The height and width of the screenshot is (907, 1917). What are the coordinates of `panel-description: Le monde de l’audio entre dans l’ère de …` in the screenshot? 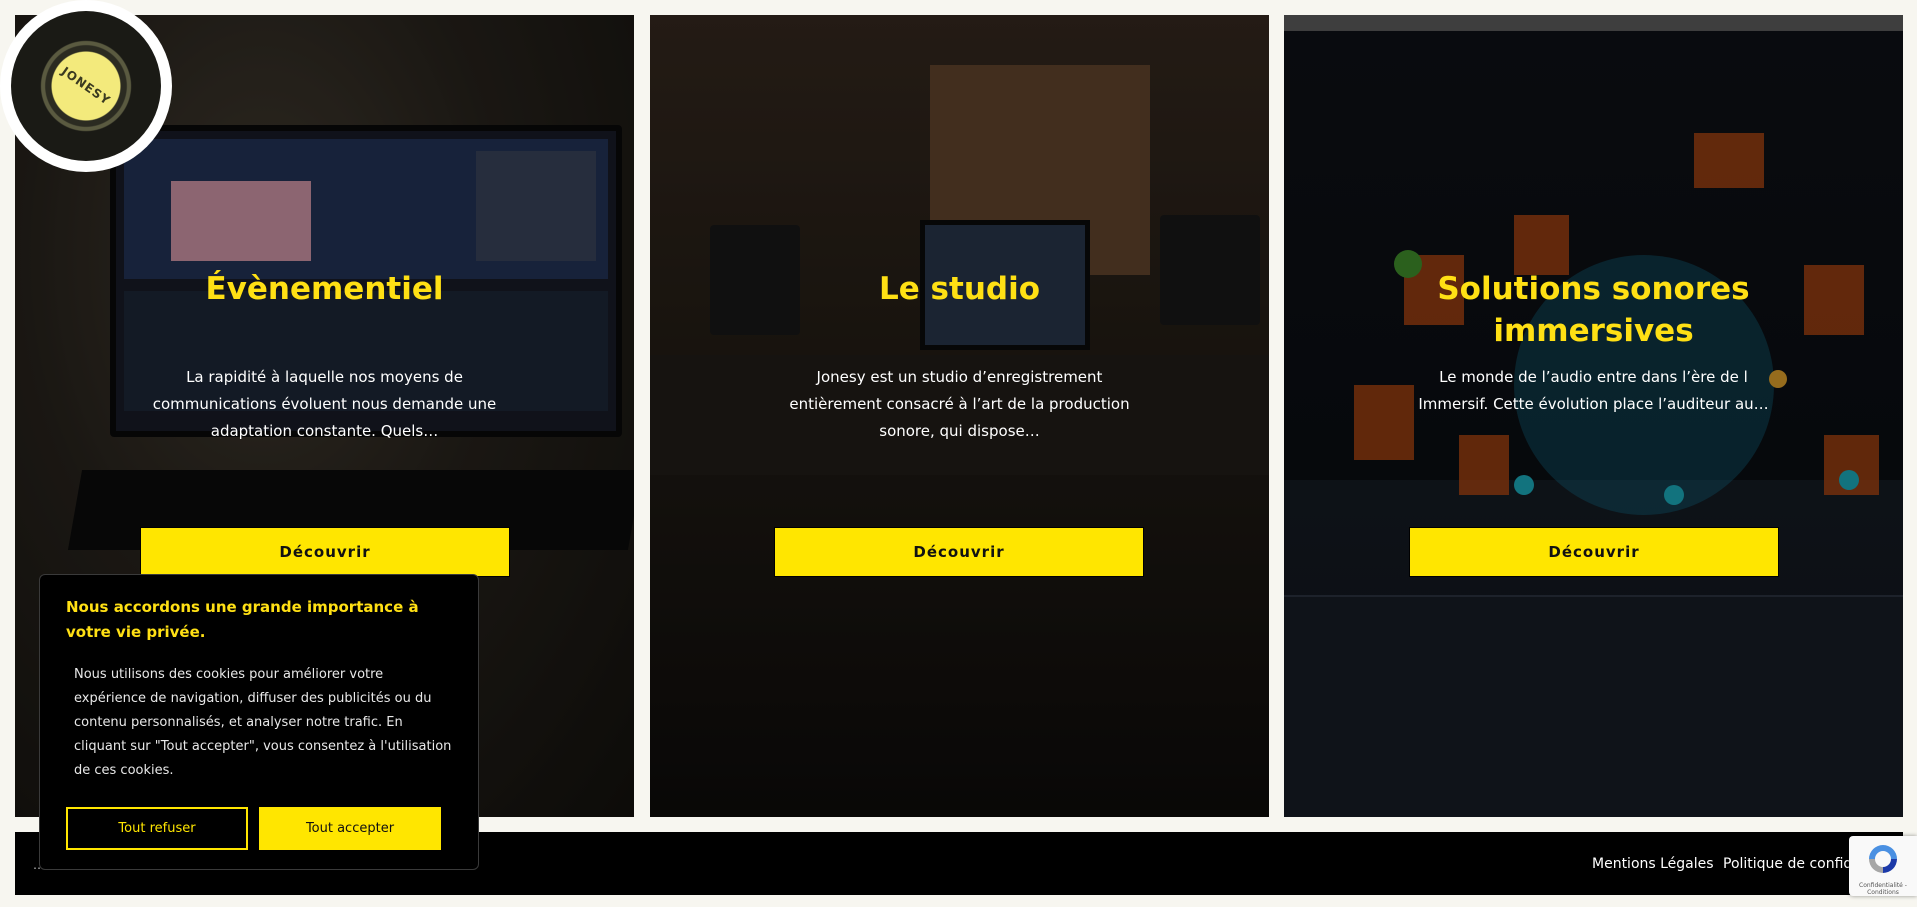 It's located at (1593, 390).